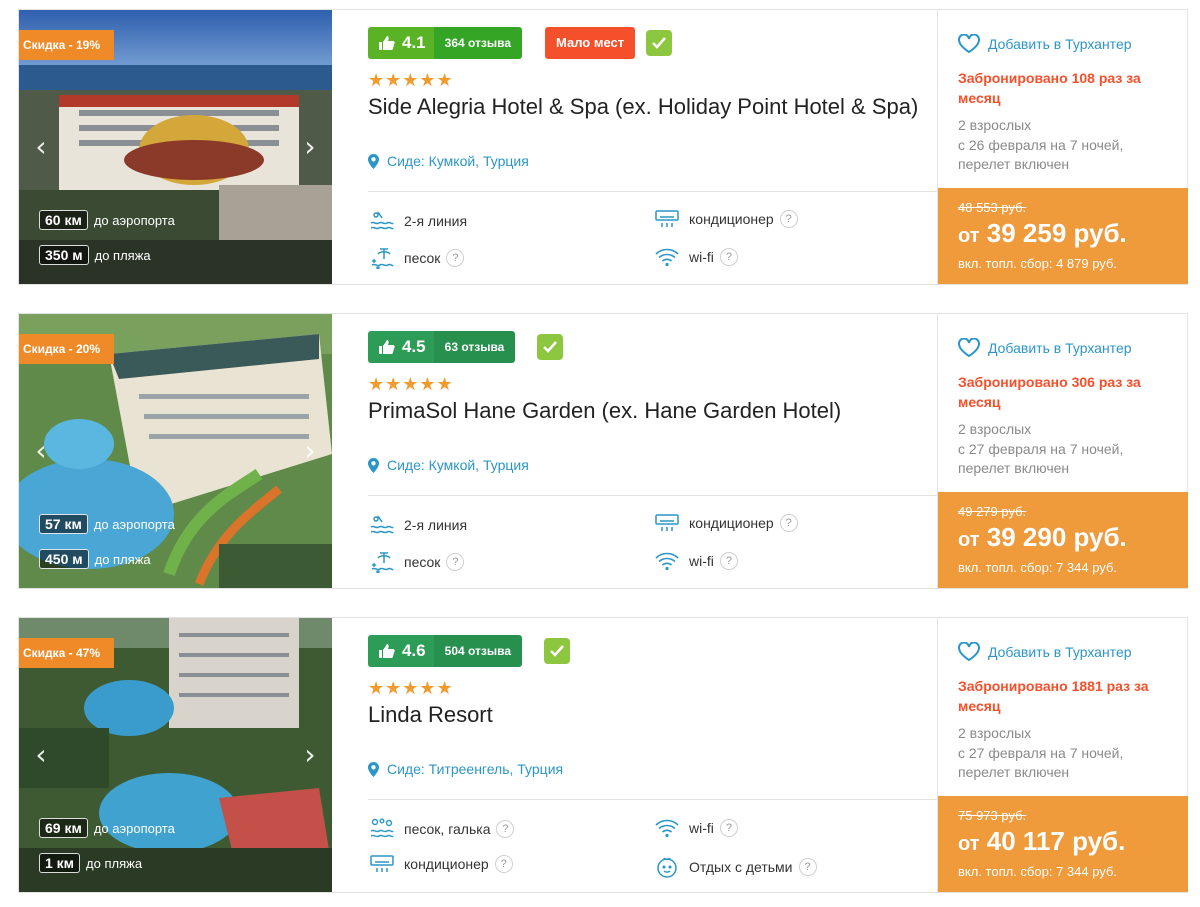  What do you see at coordinates (67, 653) in the screenshot?
I see `discount-badge: Скидка - 47%` at bounding box center [67, 653].